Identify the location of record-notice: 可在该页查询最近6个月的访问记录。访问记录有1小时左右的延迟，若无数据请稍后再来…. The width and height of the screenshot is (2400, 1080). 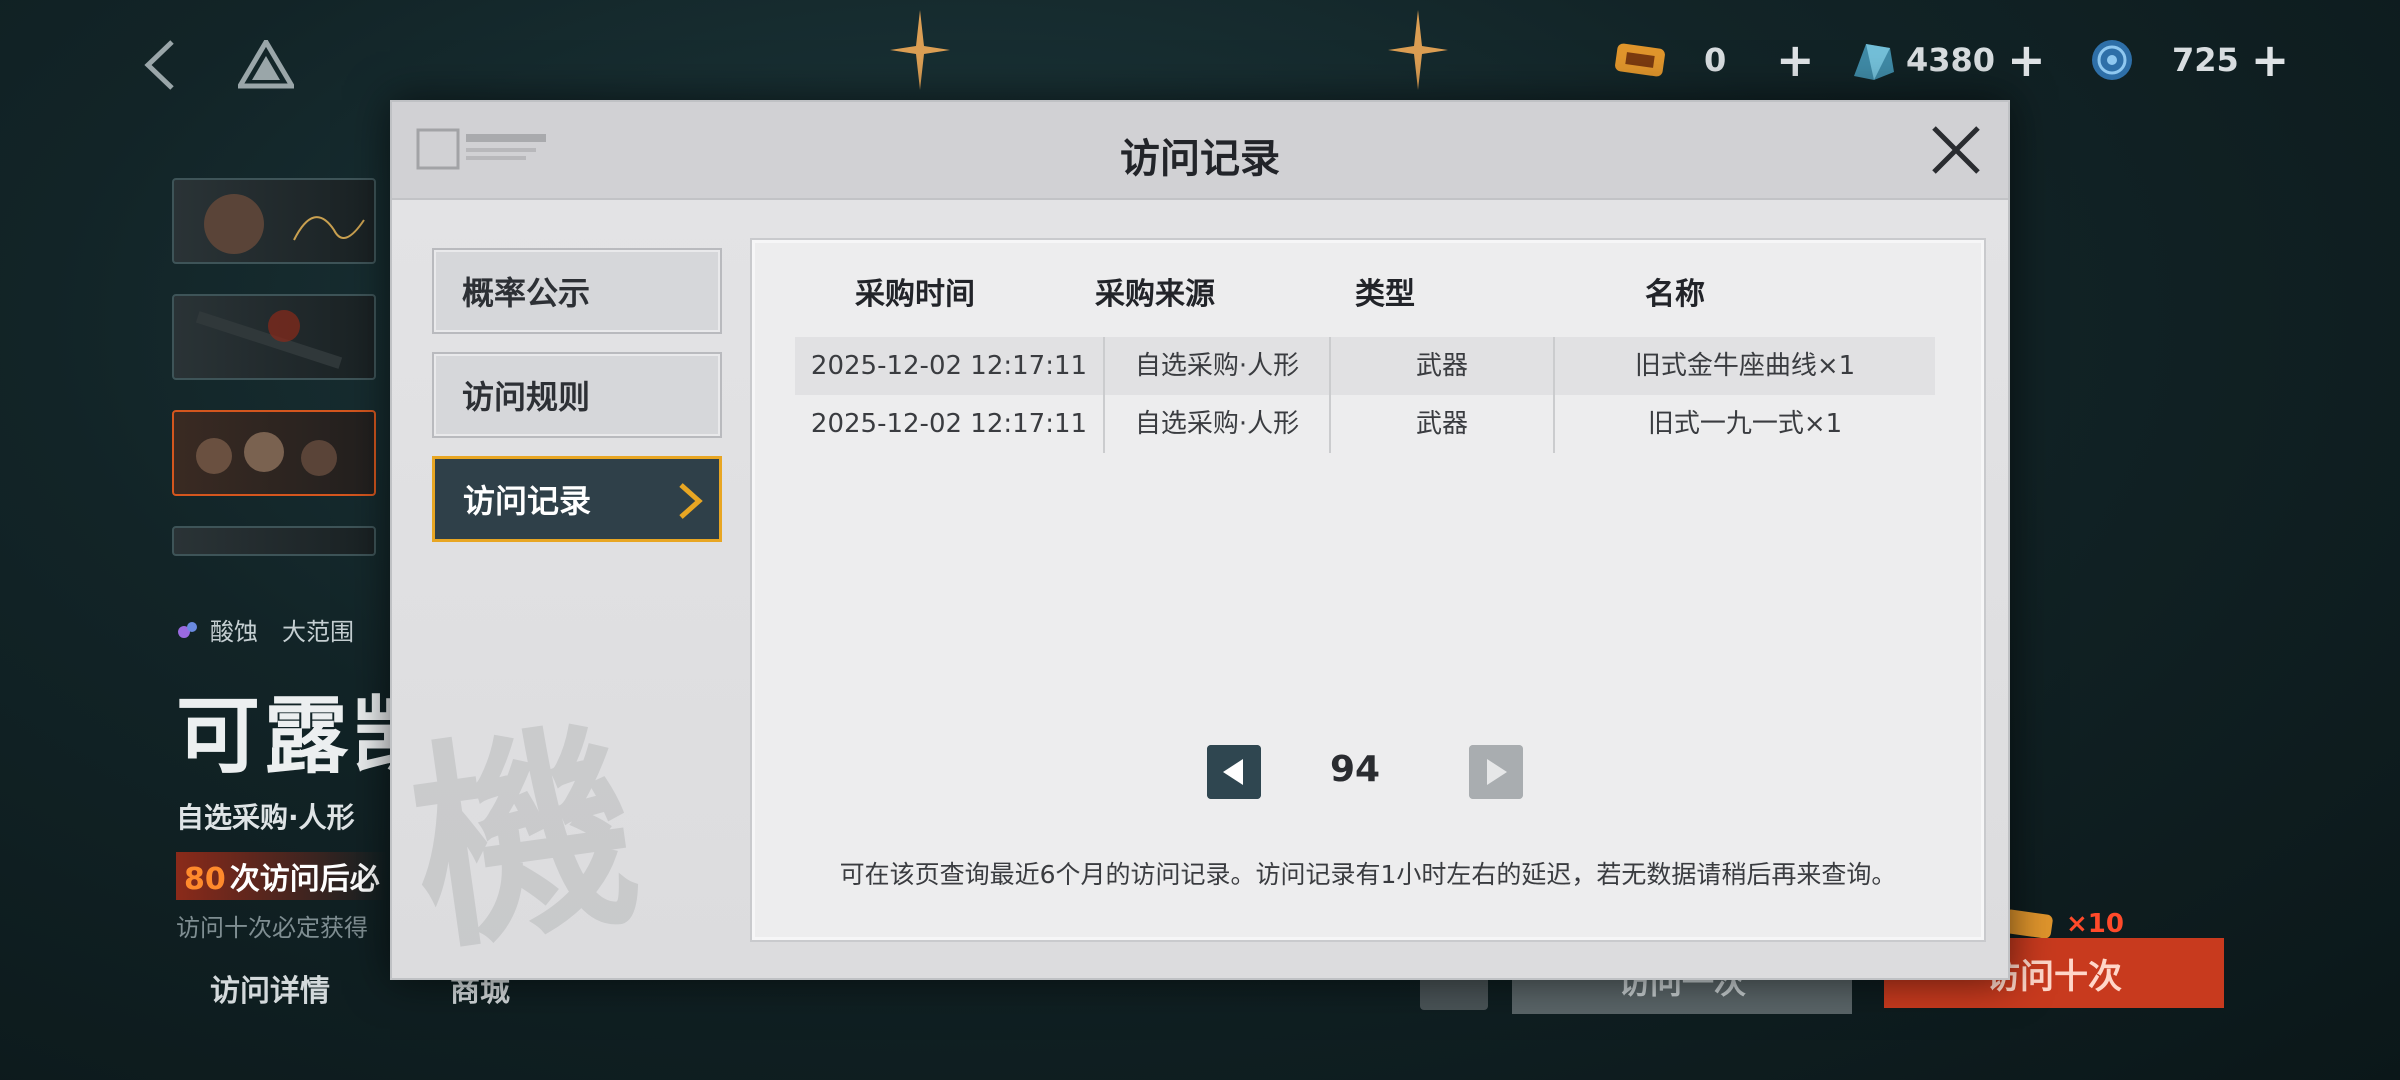
(1368, 874).